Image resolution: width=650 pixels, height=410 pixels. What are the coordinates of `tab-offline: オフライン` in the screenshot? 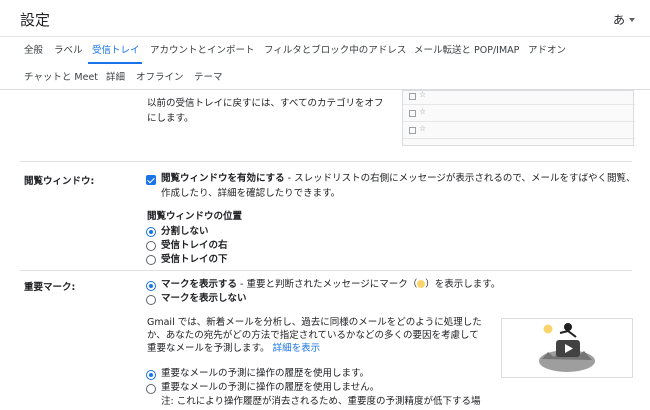 It's located at (160, 76).